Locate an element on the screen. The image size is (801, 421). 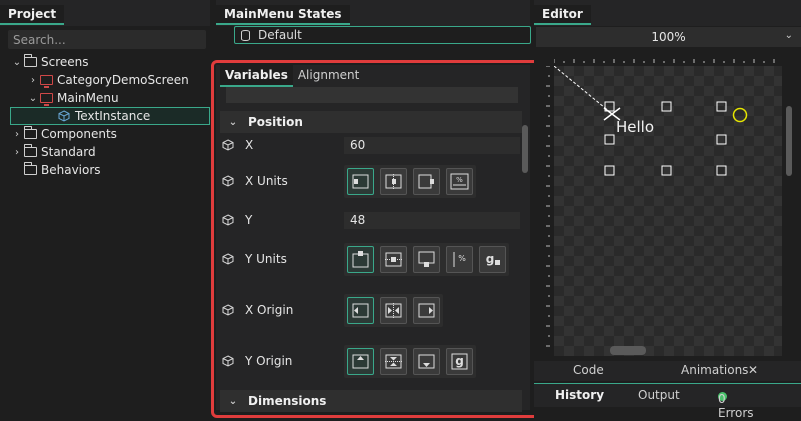
state-label: Default is located at coordinates (280, 35).